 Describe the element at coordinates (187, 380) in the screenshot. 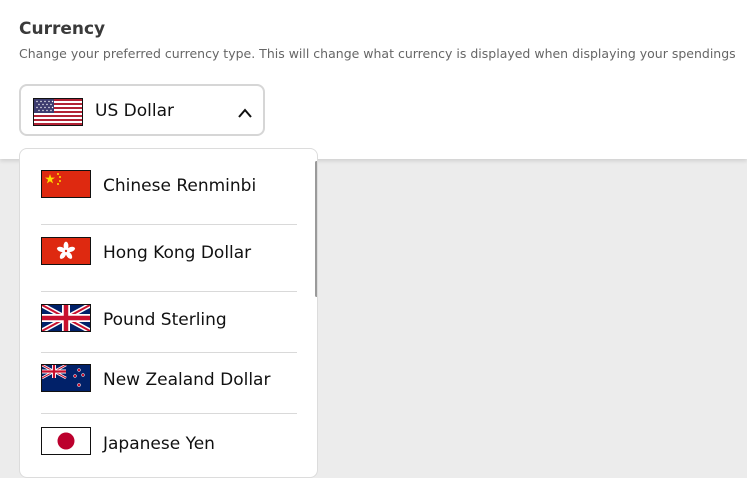

I see `option-label: New Zealand Dollar` at that location.